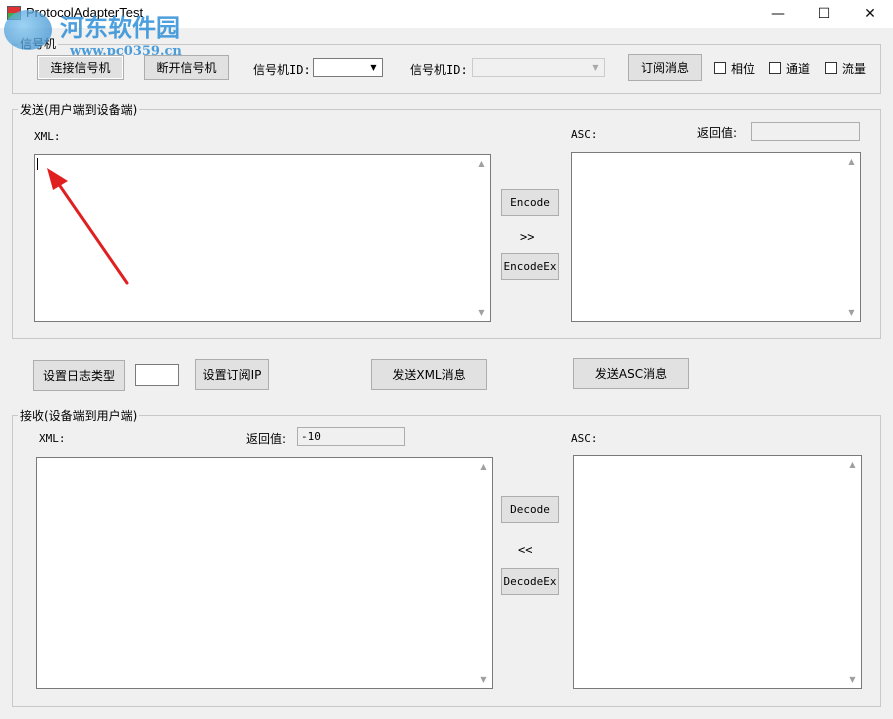 The height and width of the screenshot is (719, 893). I want to click on set-log-type-button: 设置日志类型, so click(79, 375).